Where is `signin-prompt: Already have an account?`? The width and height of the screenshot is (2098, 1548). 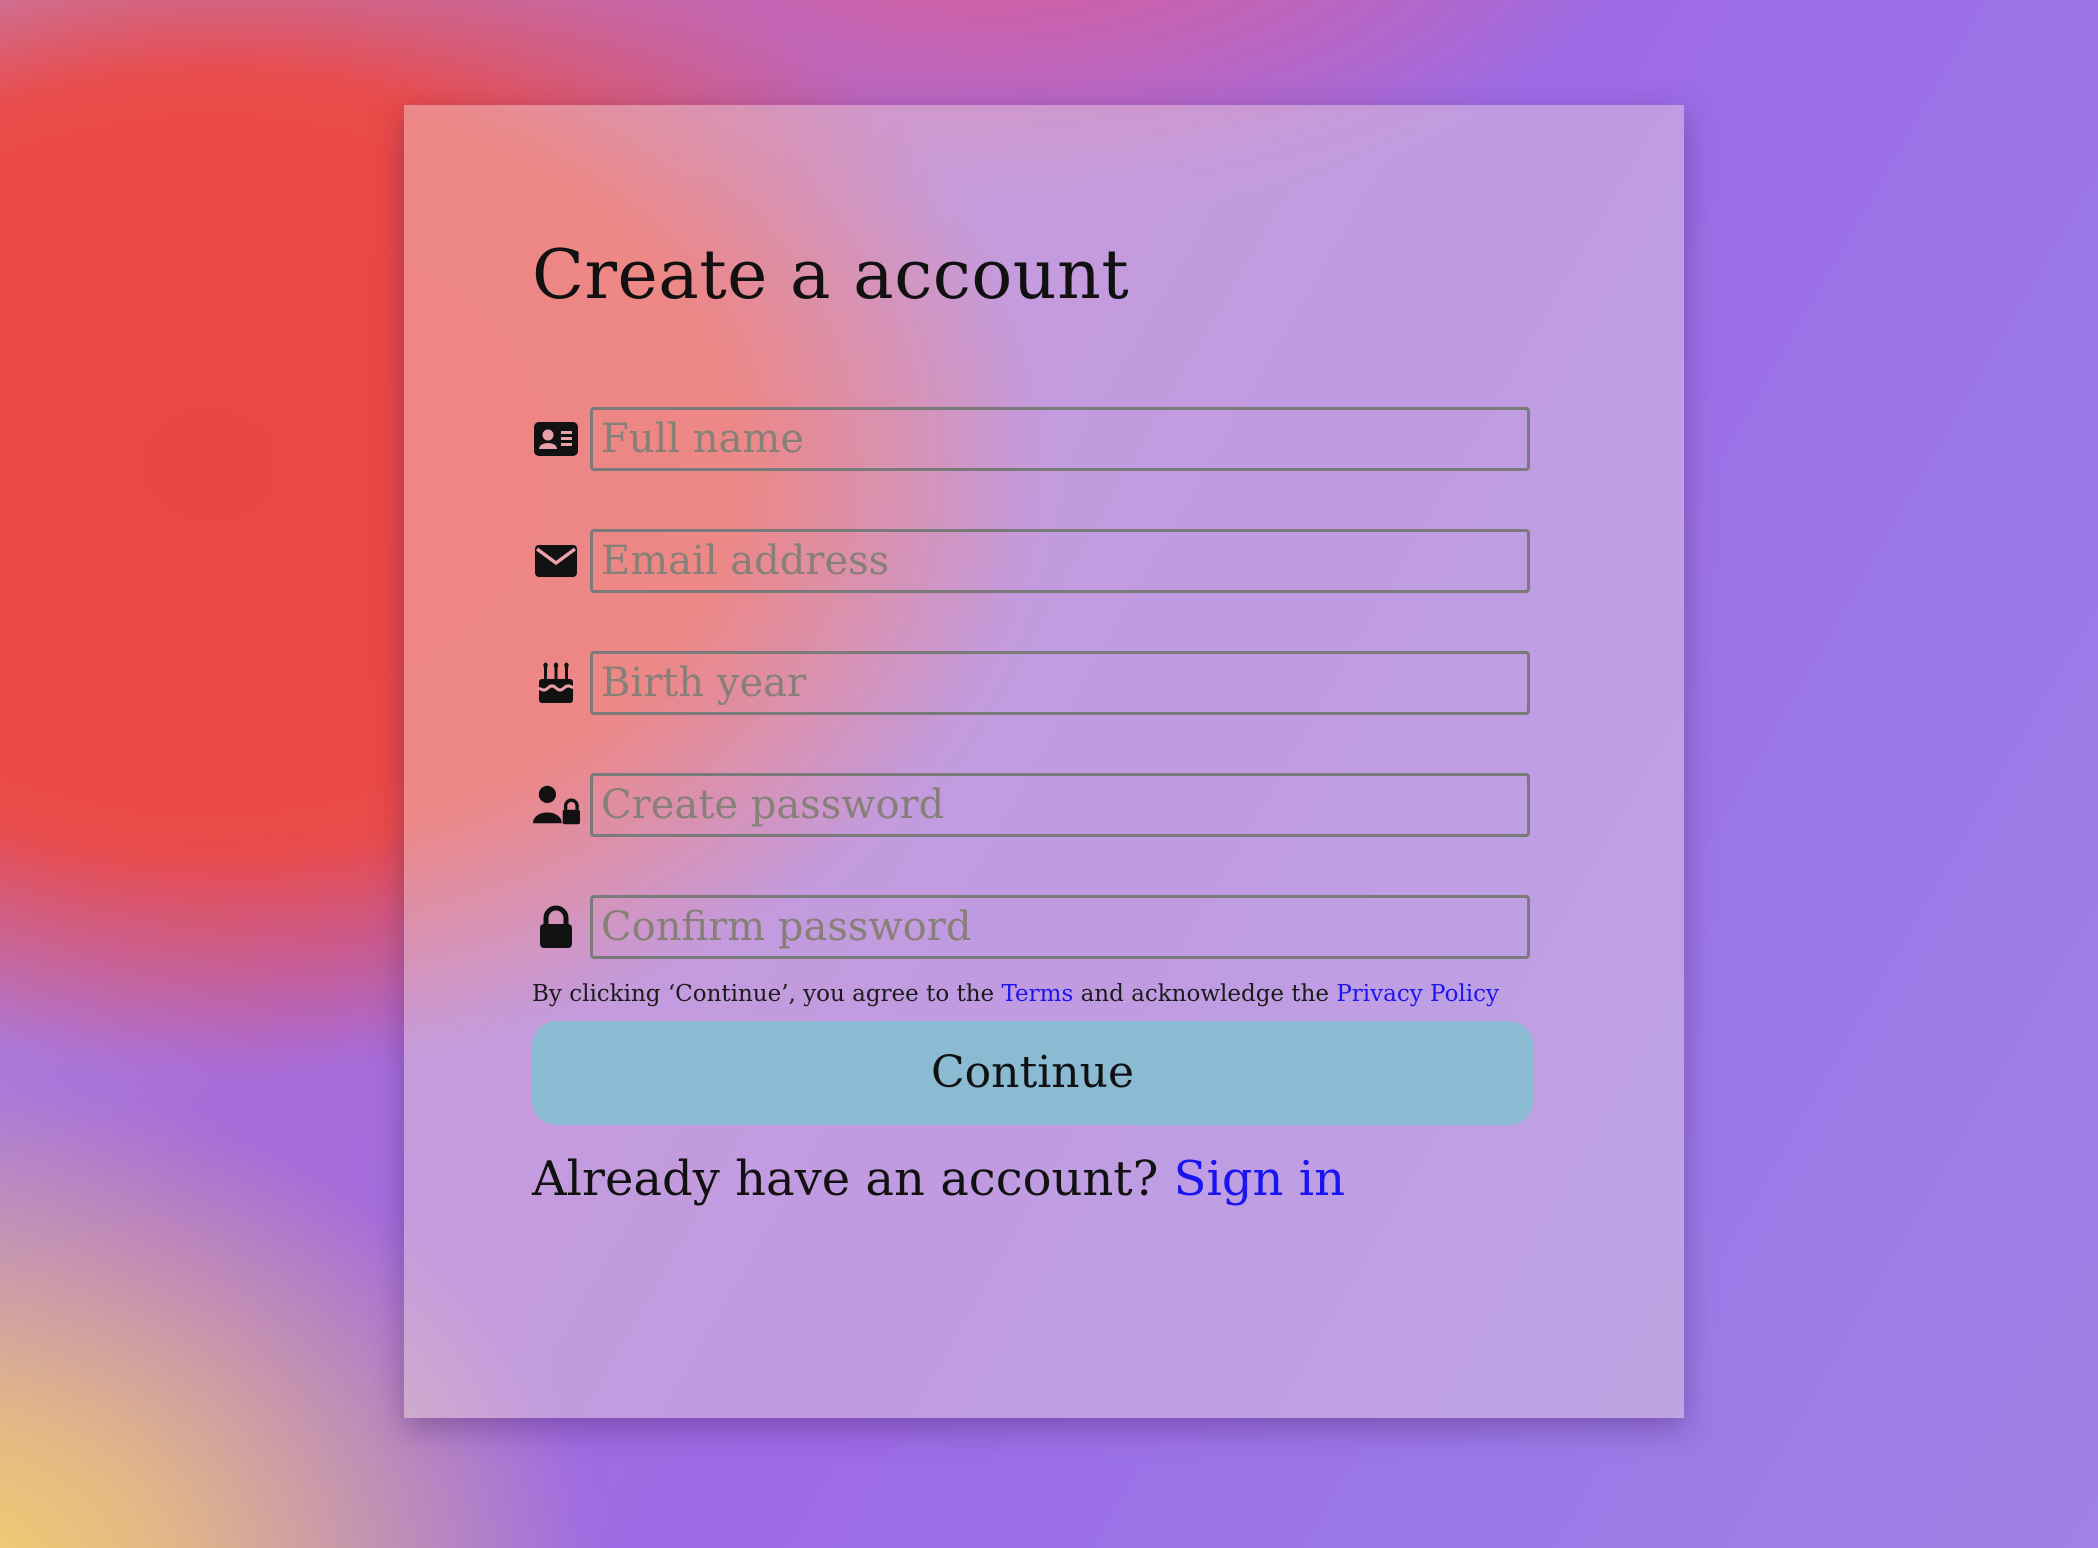 signin-prompt: Already have an account? is located at coordinates (845, 1178).